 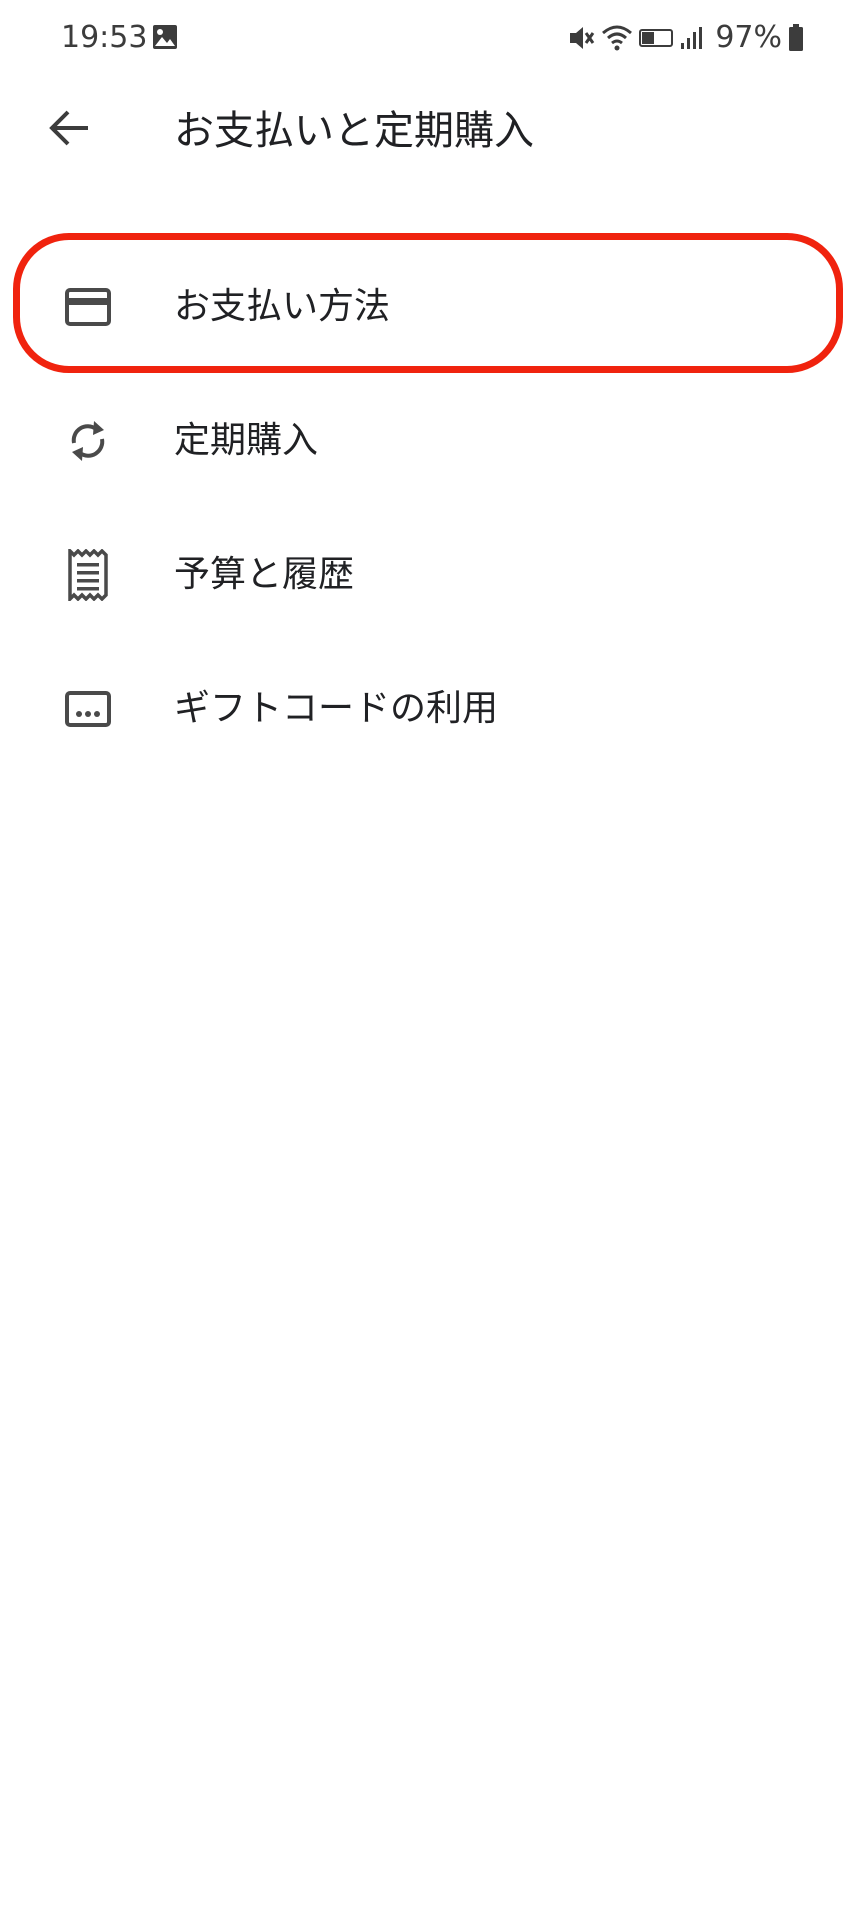 I want to click on wifi-icon, so click(x=617, y=38).